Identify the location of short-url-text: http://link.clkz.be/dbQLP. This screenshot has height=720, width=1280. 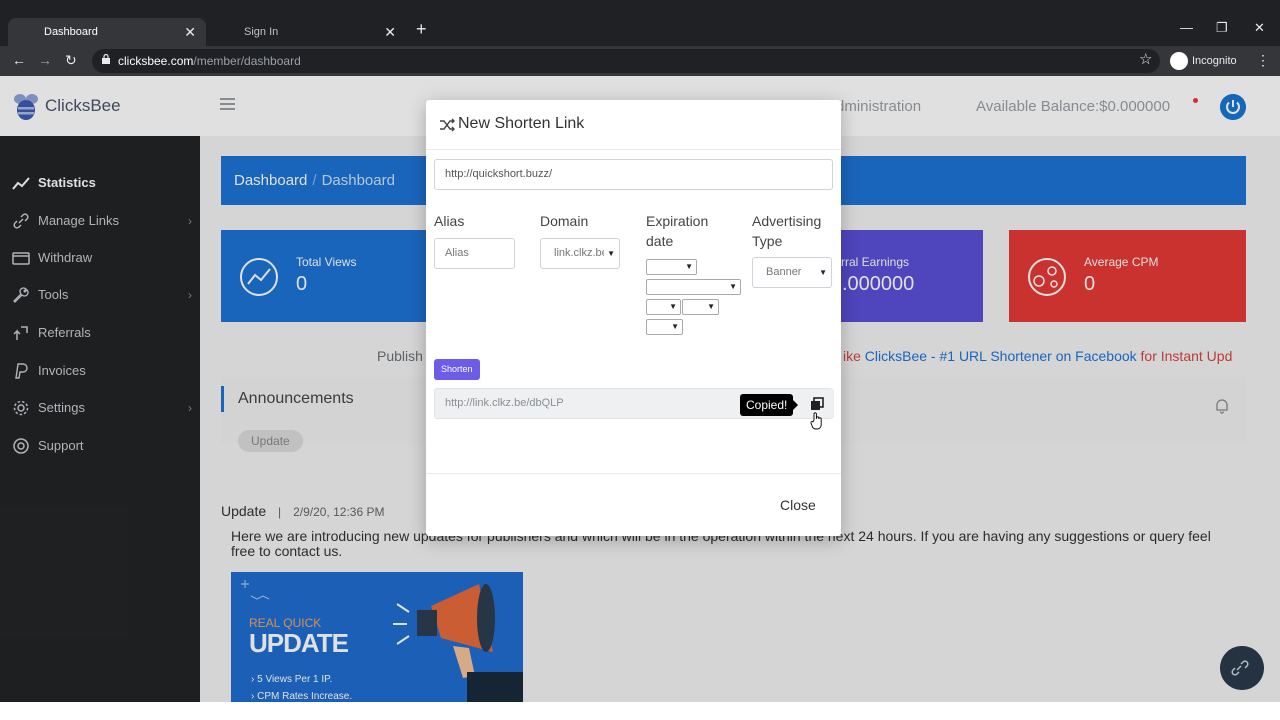
(504, 403).